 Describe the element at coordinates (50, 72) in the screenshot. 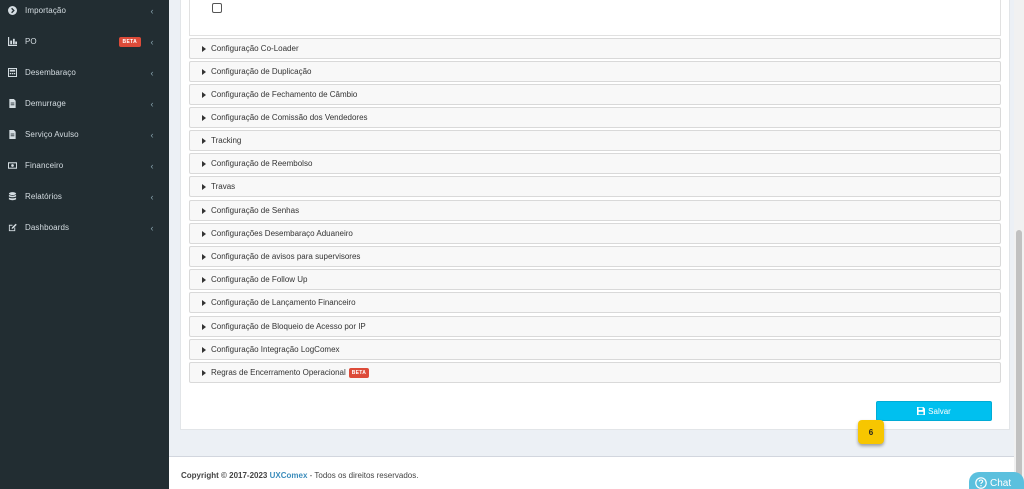

I see `sidebar-item-label: Desembaraço` at that location.